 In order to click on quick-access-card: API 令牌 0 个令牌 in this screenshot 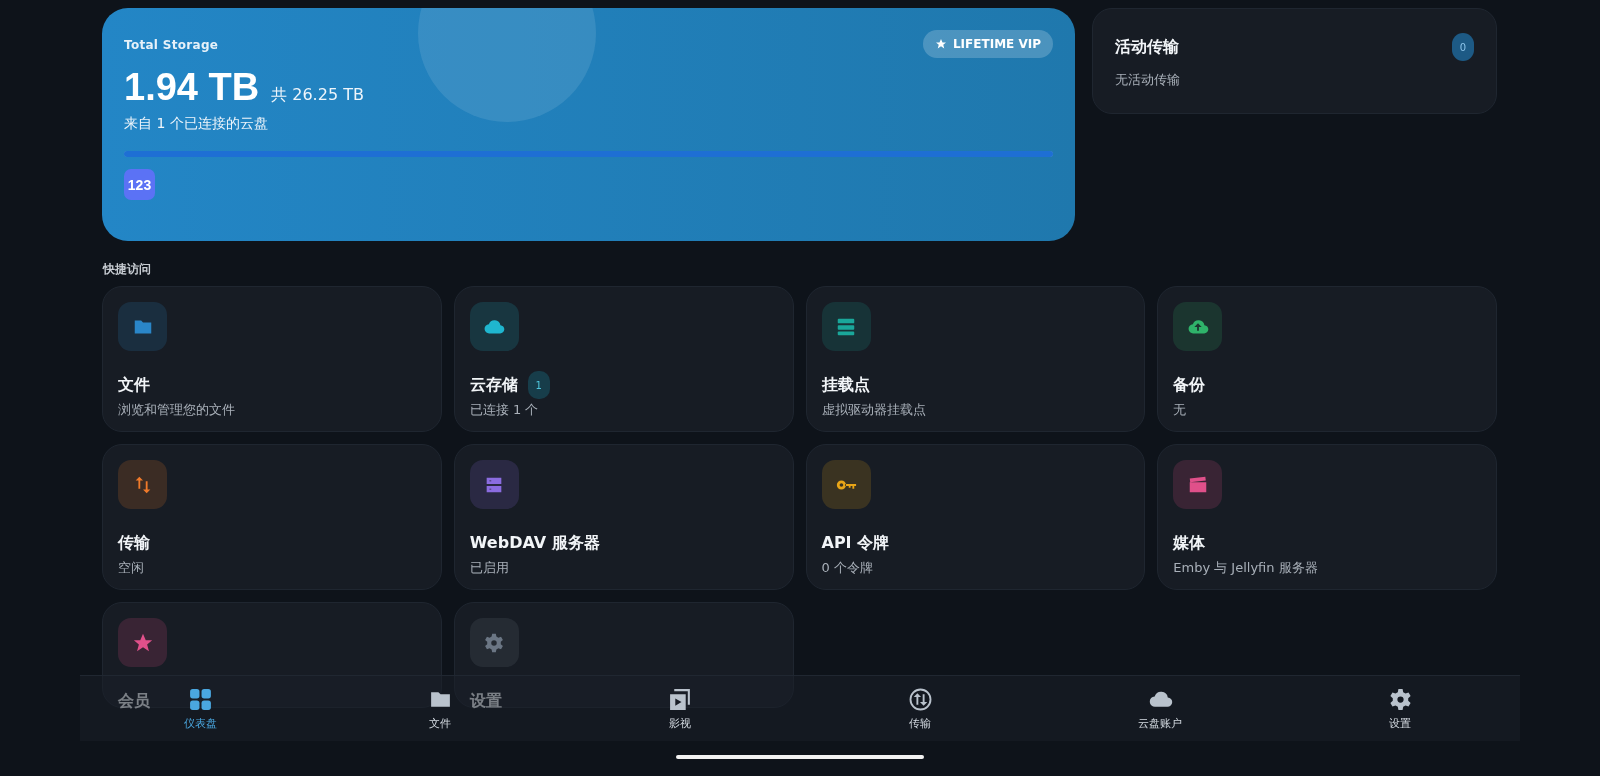, I will do `click(975, 517)`.